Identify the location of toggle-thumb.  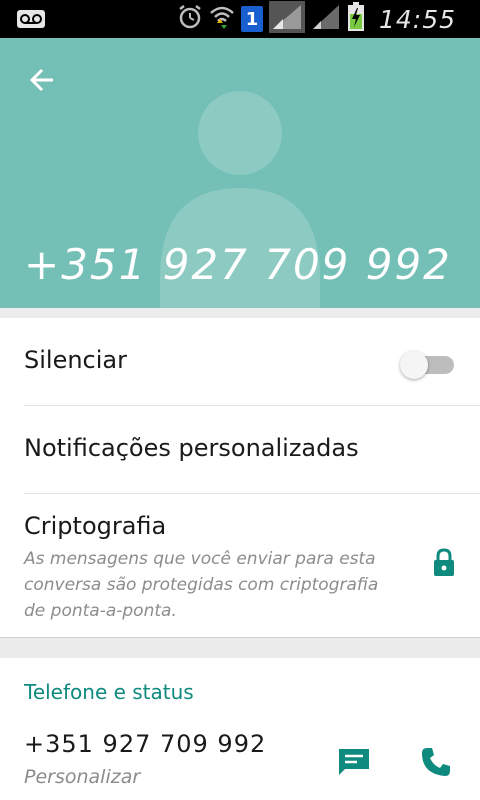
(414, 365).